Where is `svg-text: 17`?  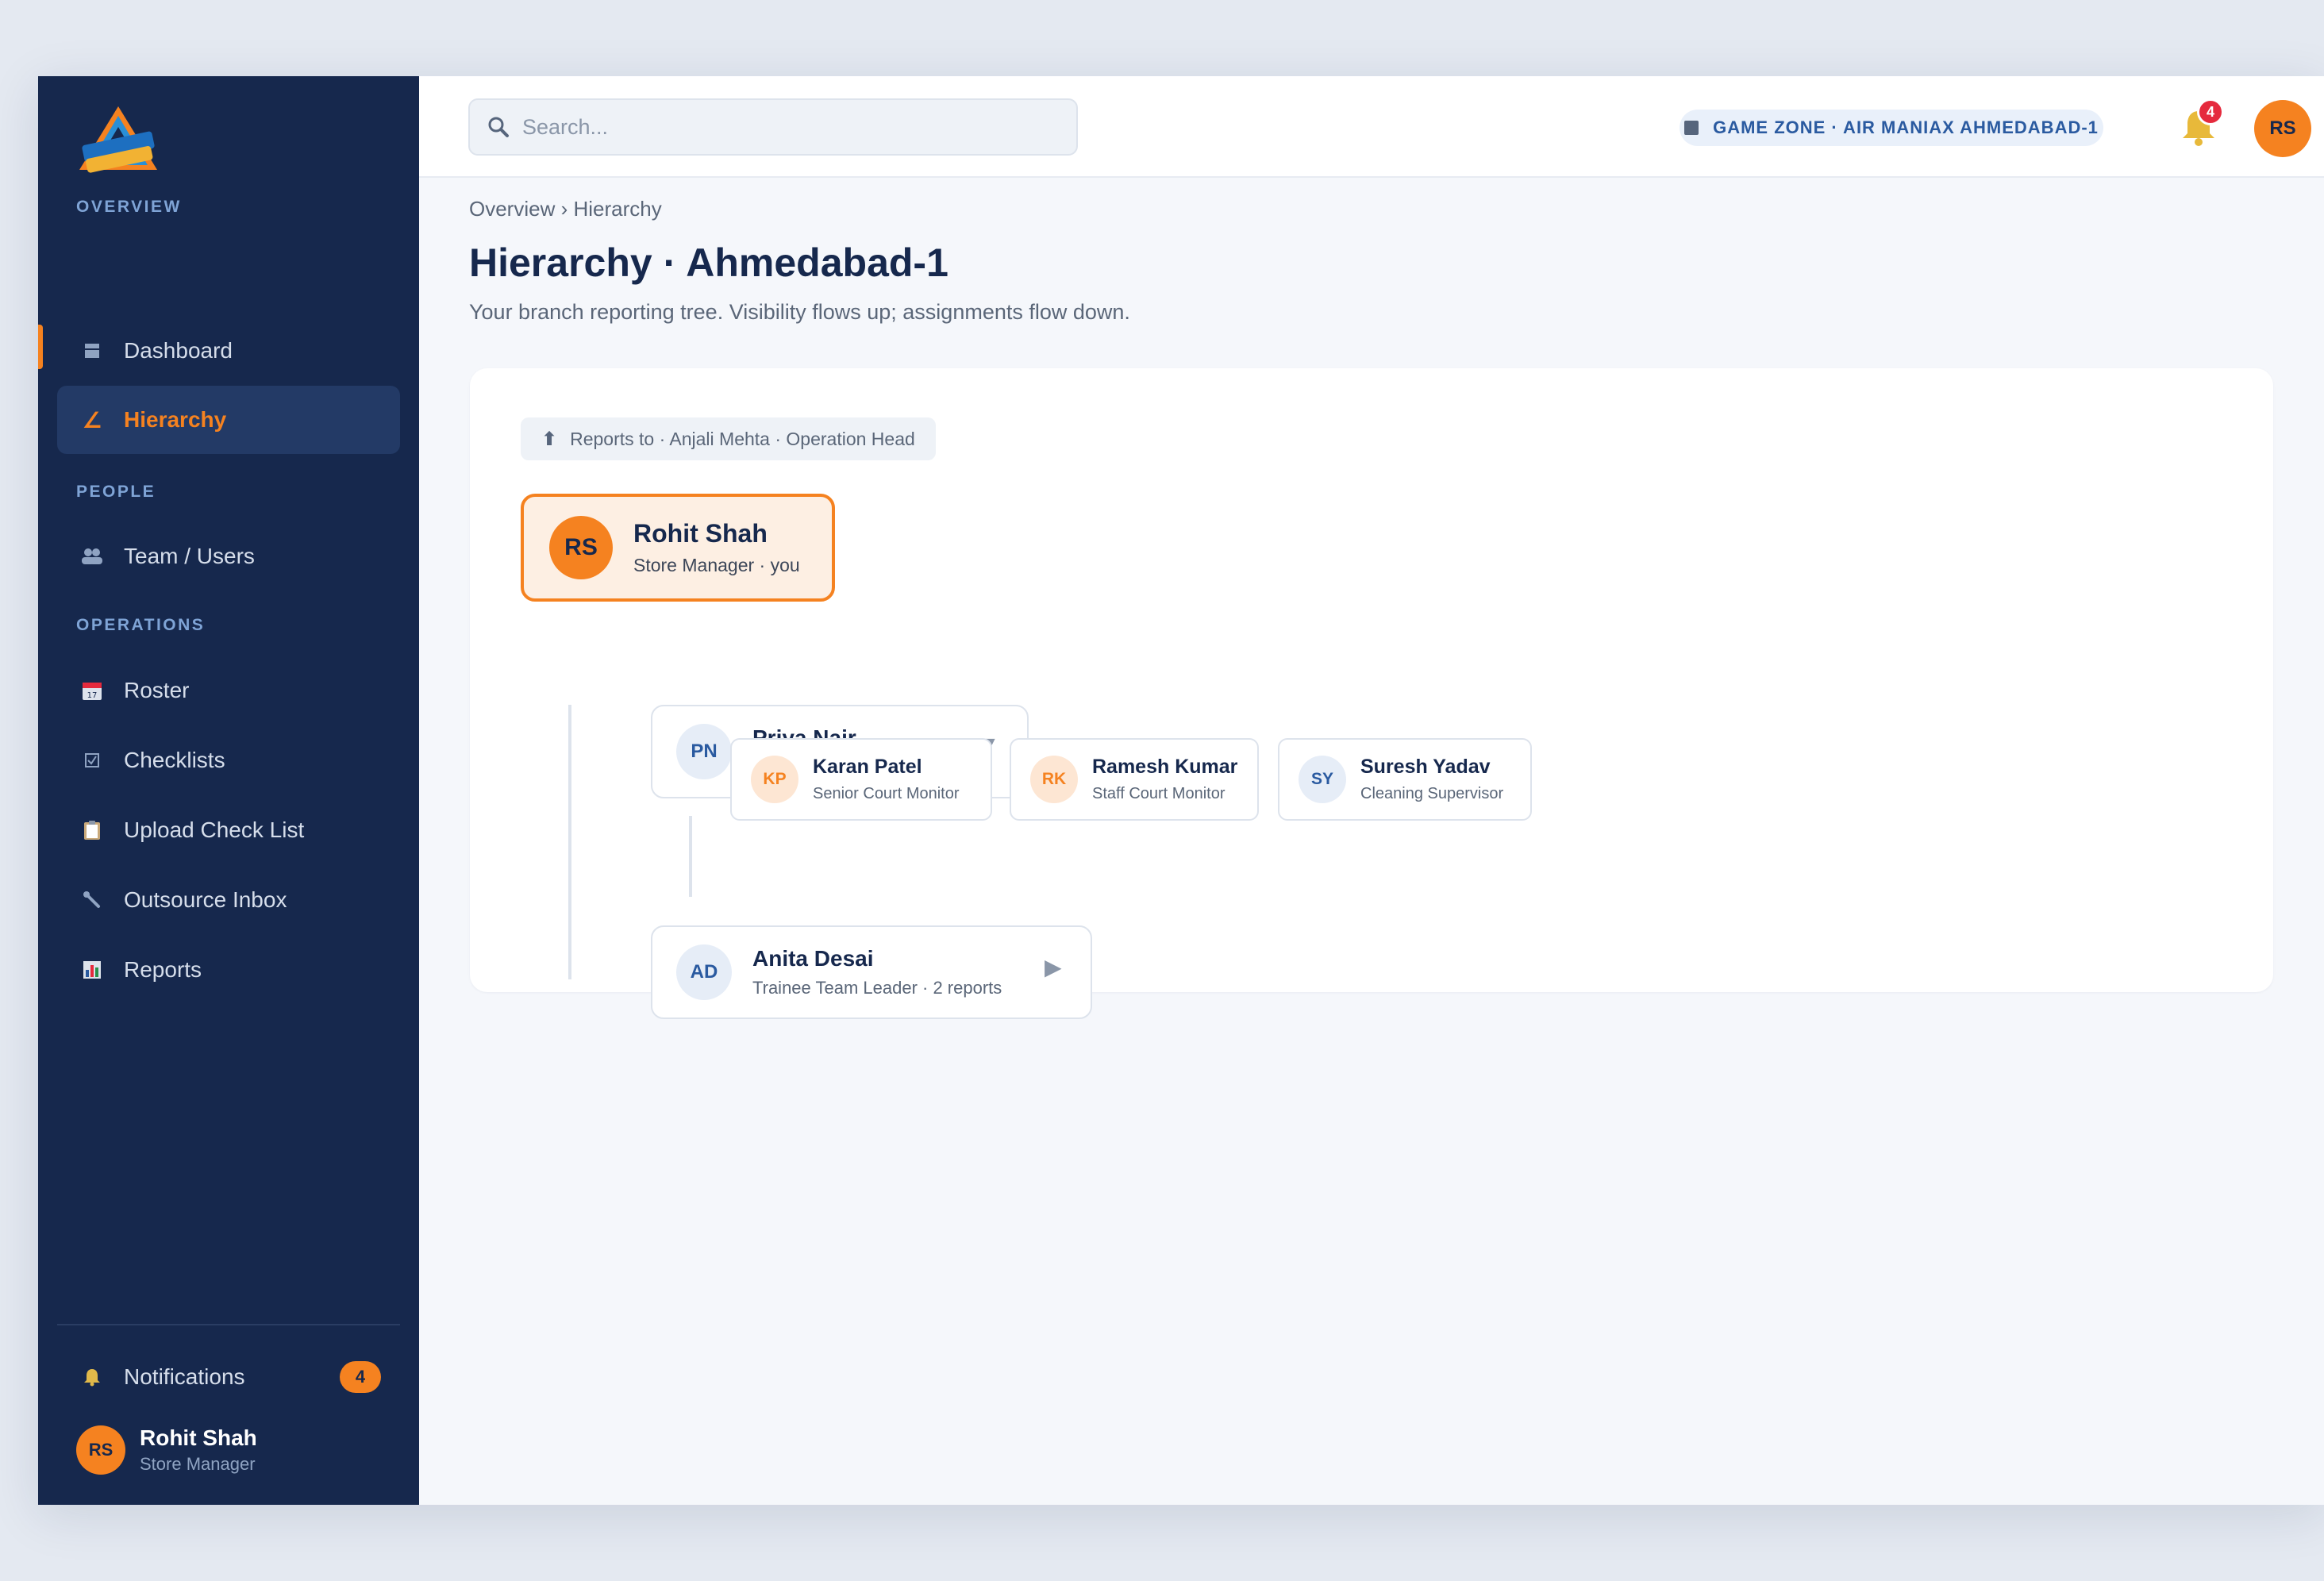 svg-text: 17 is located at coordinates (92, 695).